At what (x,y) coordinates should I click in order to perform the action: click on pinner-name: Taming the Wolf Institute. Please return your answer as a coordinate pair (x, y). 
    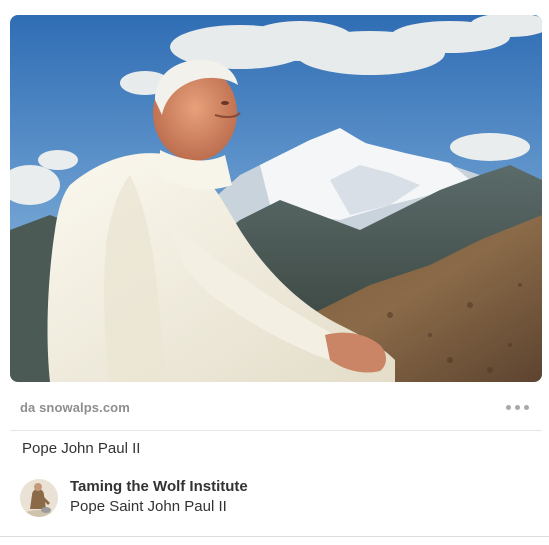
    Looking at the image, I should click on (159, 486).